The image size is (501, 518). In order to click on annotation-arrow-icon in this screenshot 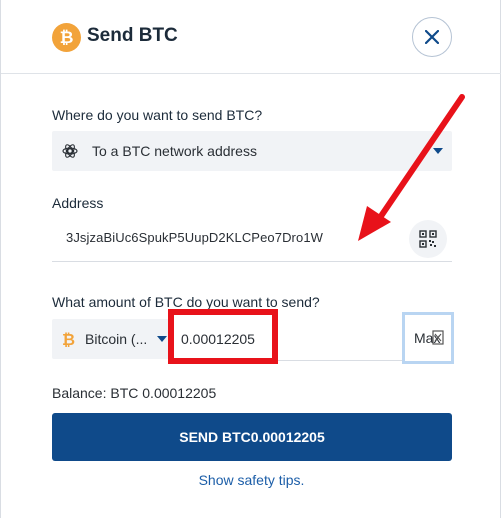, I will do `click(411, 167)`.